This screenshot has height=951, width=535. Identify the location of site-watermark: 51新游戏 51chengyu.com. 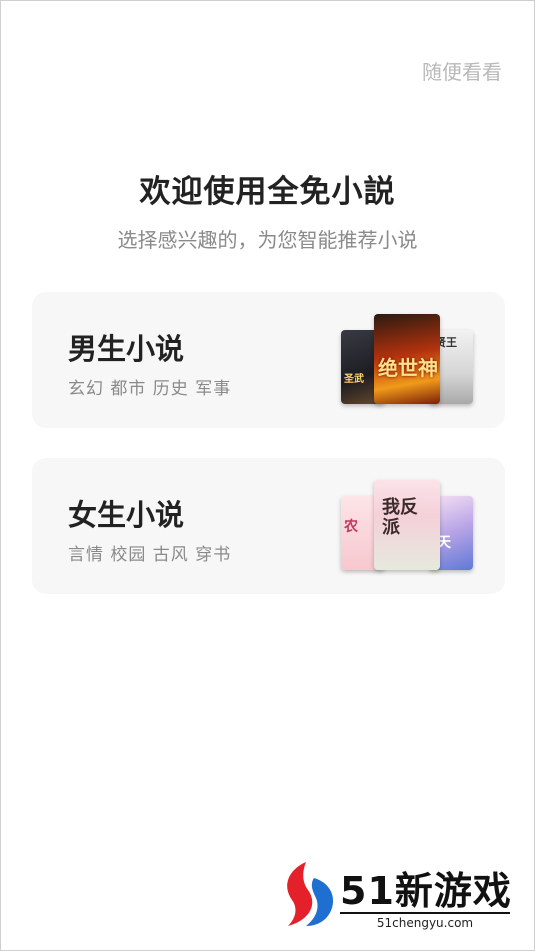
(396, 894).